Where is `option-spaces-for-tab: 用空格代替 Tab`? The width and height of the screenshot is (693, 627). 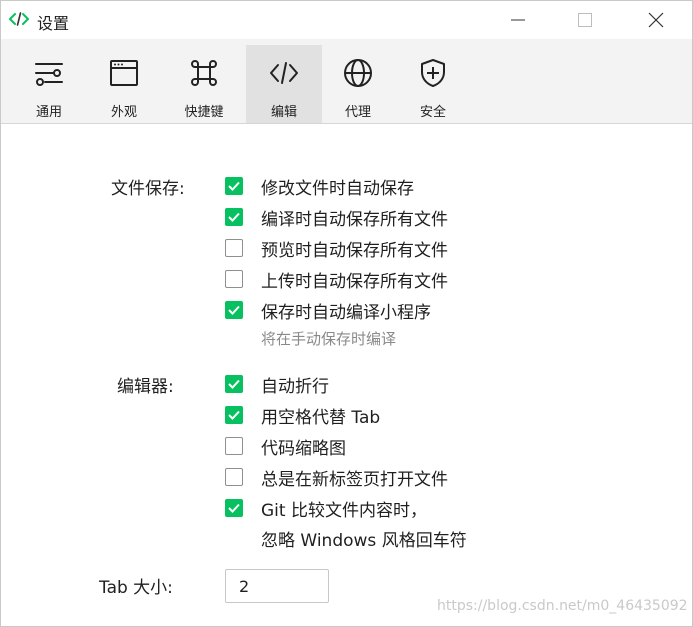
option-spaces-for-tab: 用空格代替 Tab is located at coordinates (303, 415).